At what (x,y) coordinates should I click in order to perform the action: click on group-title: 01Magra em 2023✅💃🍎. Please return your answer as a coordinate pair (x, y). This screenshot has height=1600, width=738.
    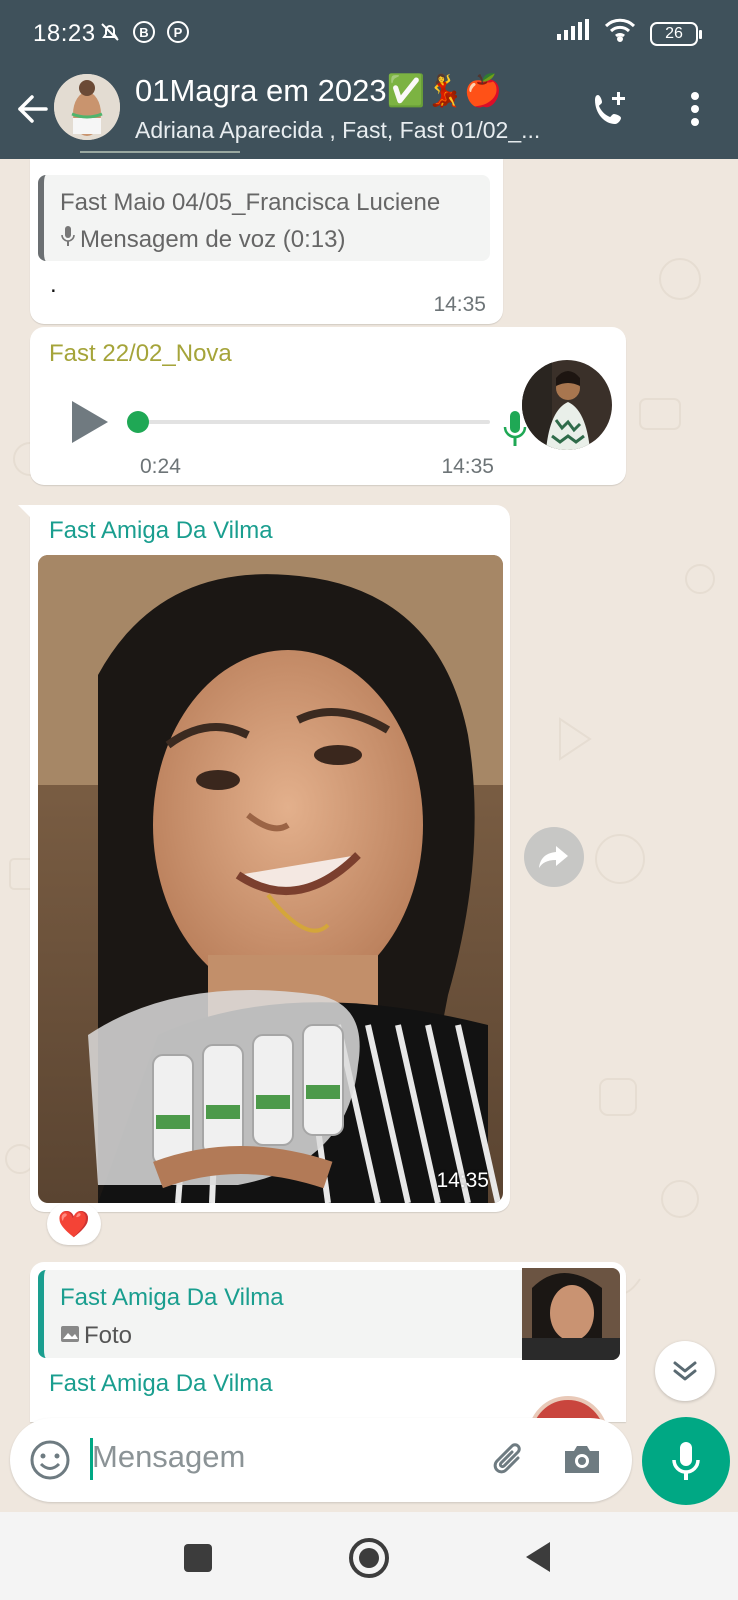
    Looking at the image, I should click on (318, 90).